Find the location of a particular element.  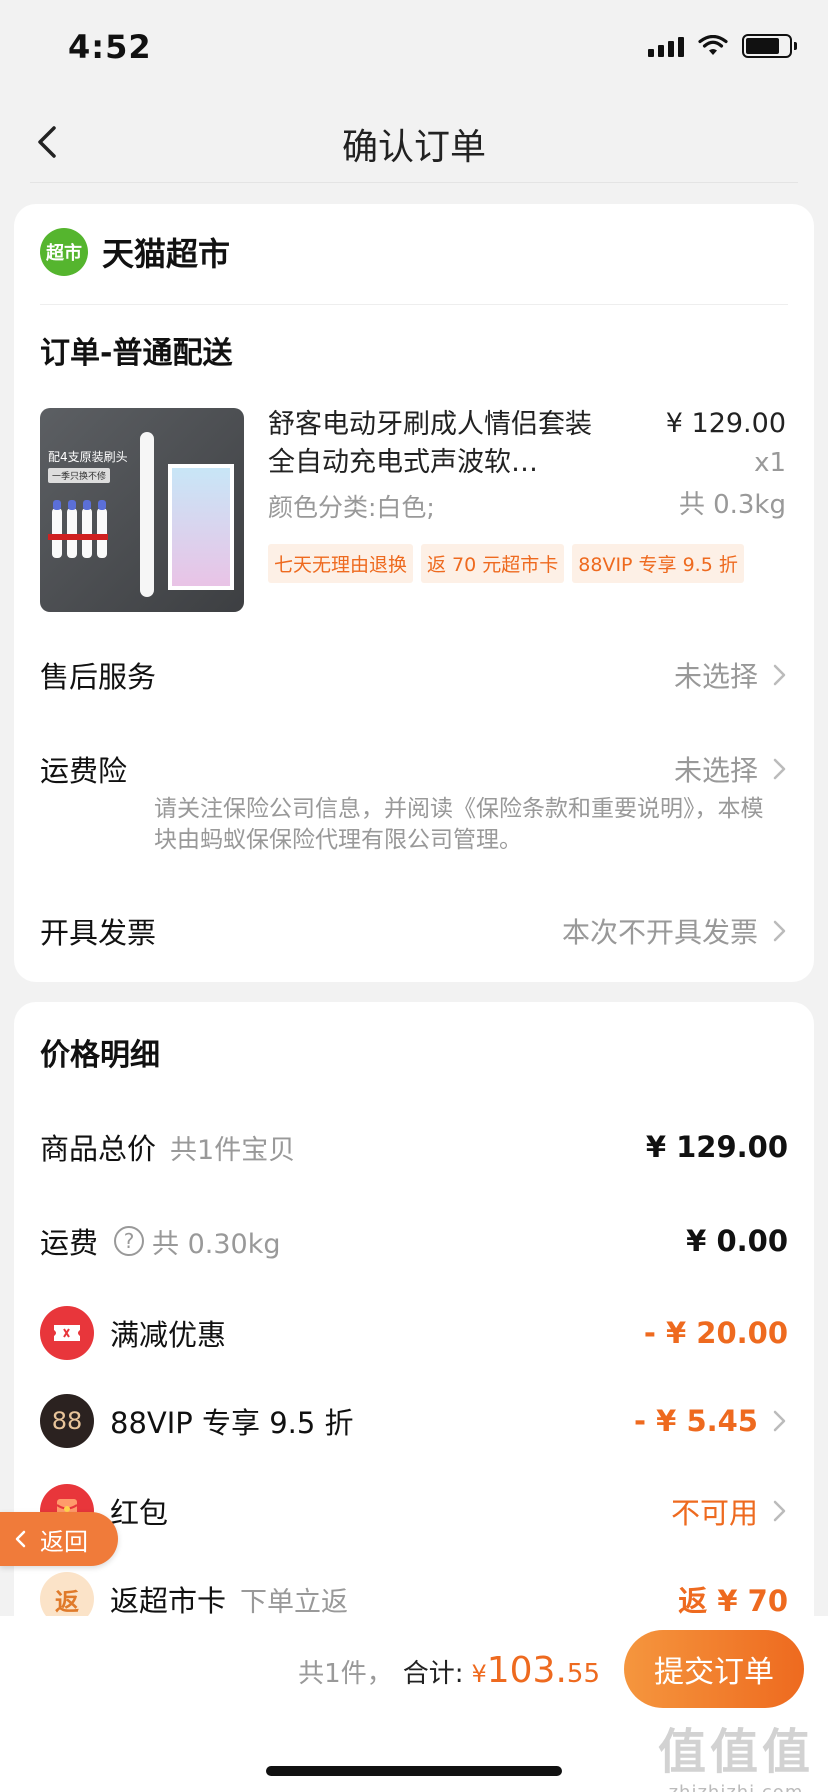

float-back-label: 返回 is located at coordinates (64, 1541).